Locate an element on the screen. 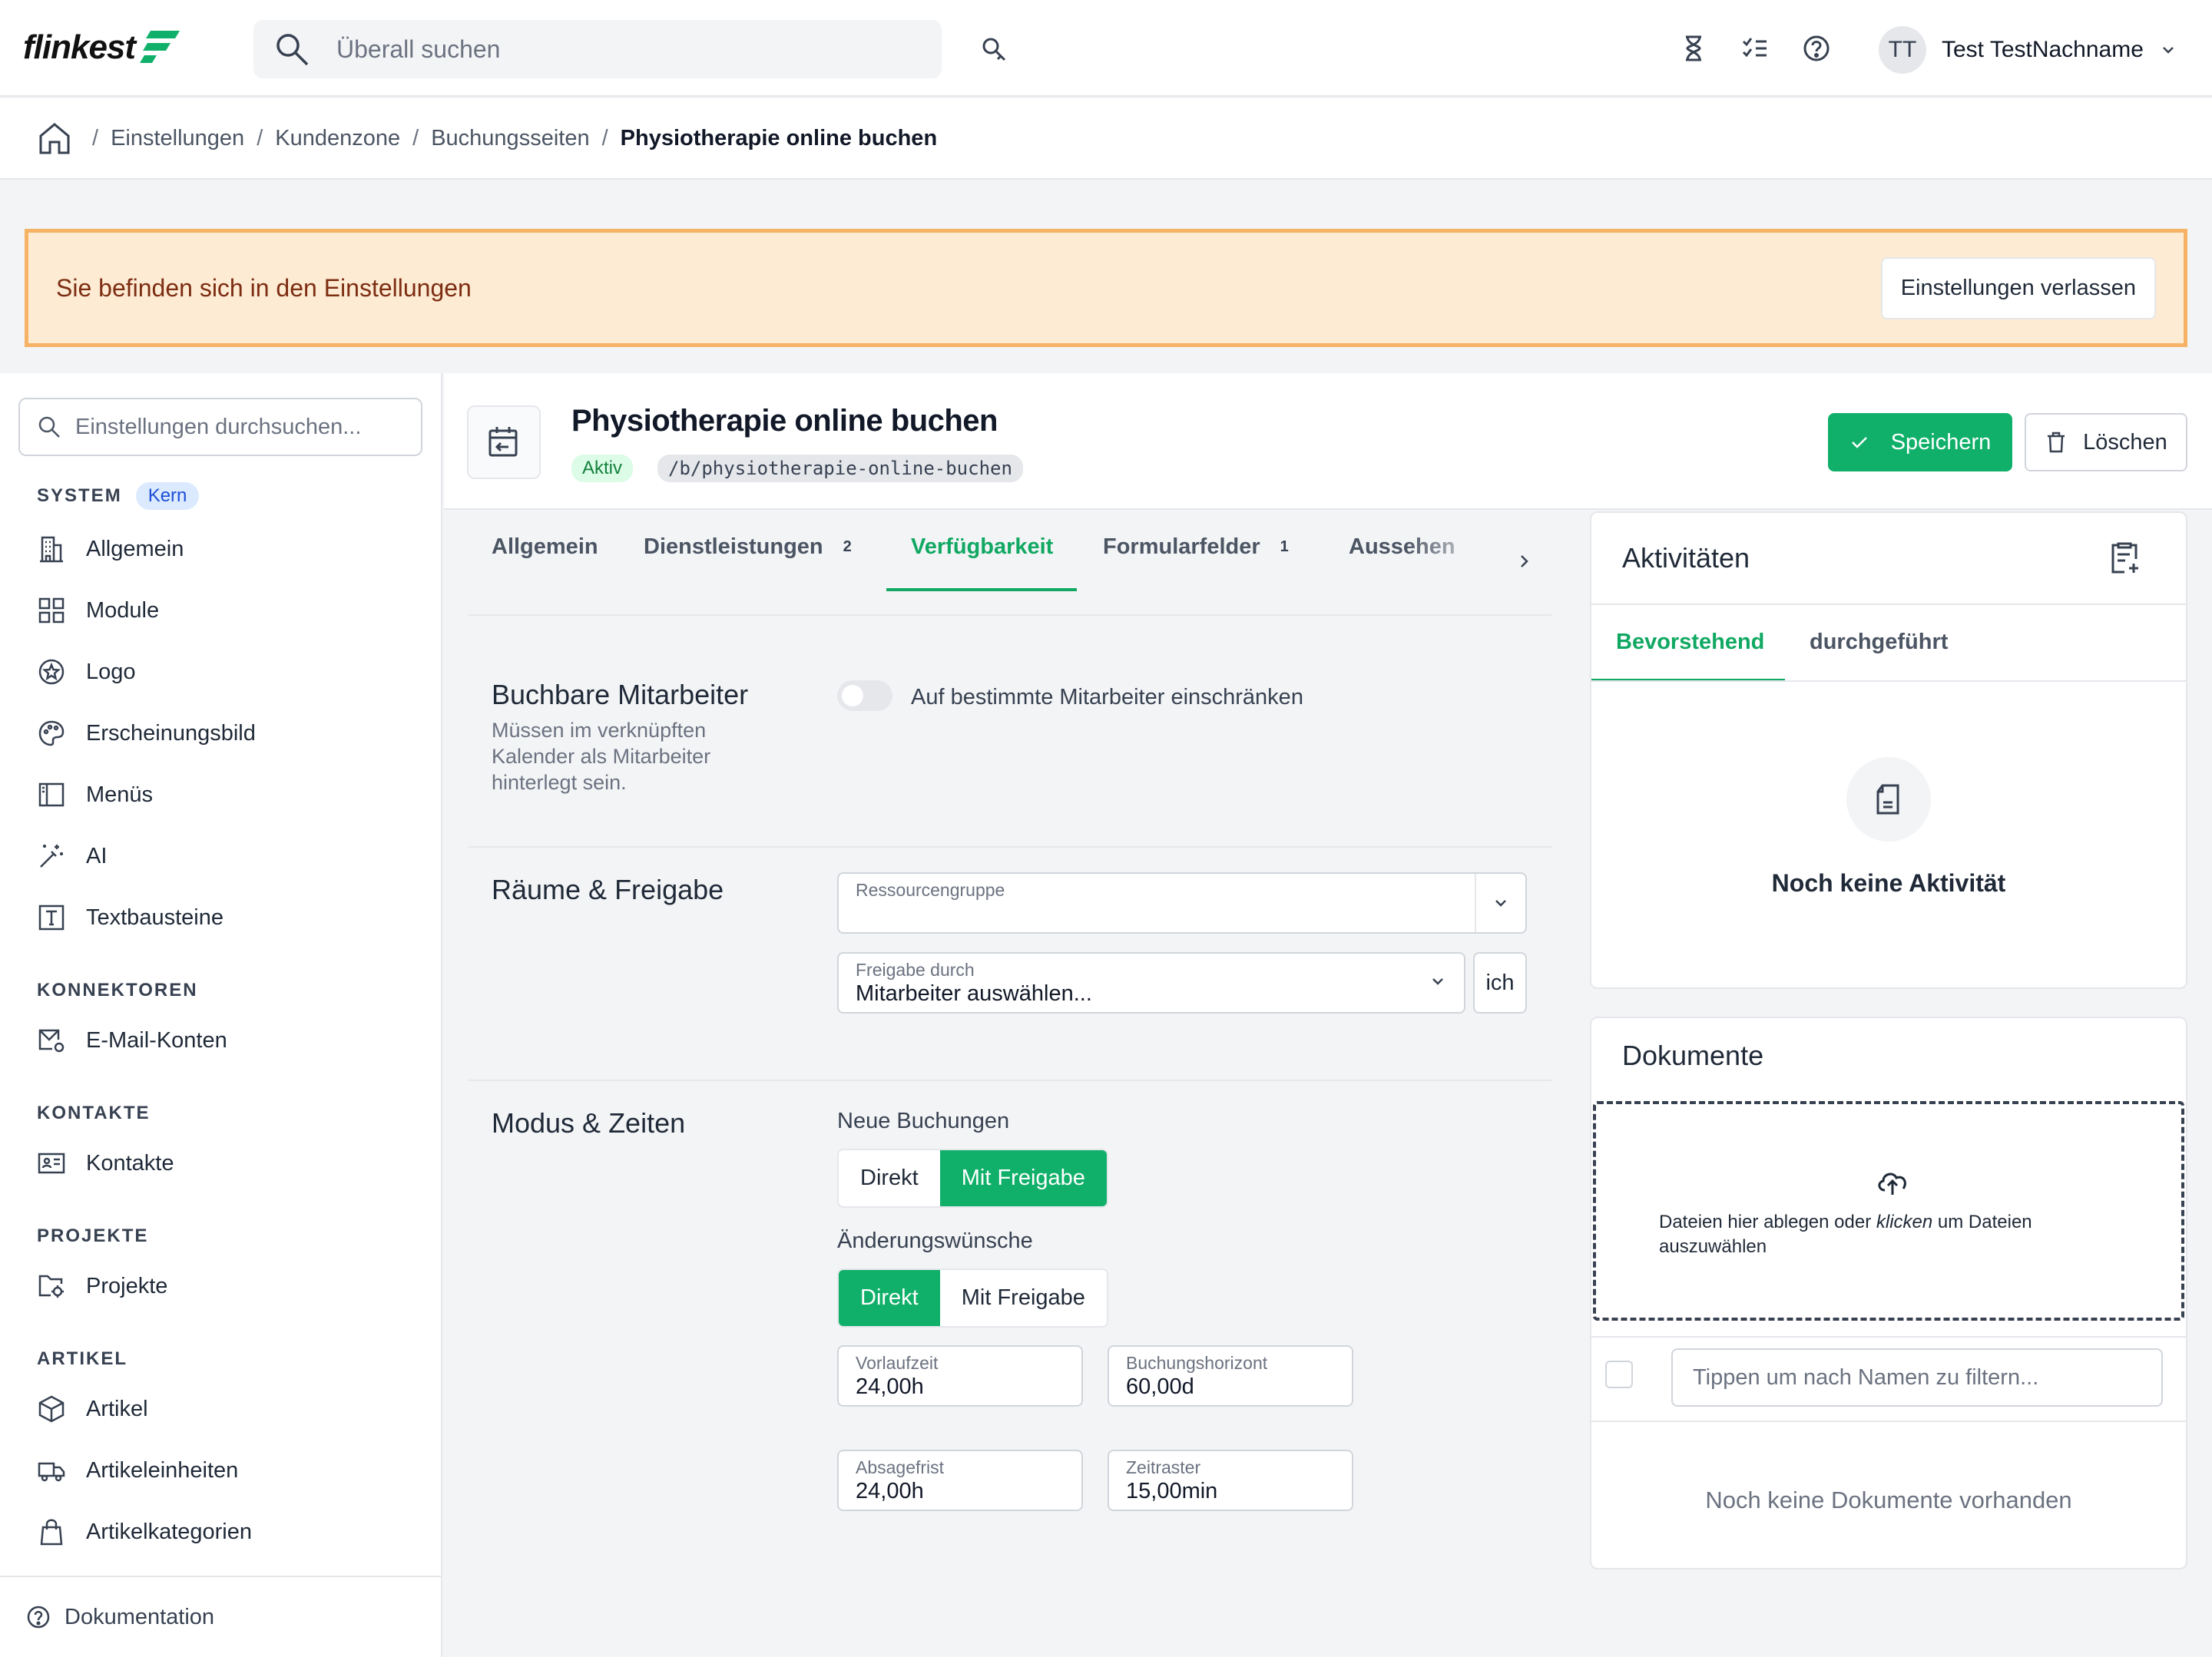 The height and width of the screenshot is (1657, 2212). task-list-icon is located at coordinates (1755, 48).